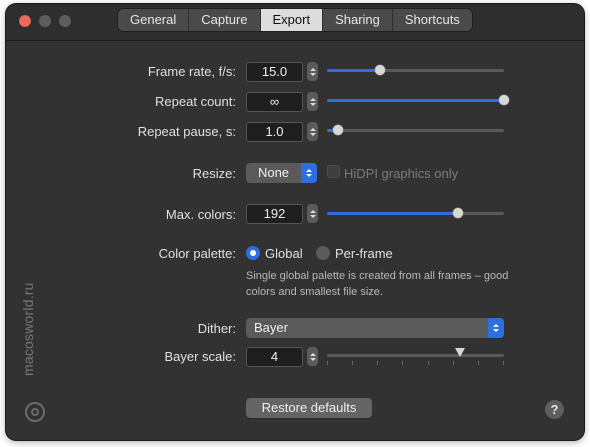  What do you see at coordinates (186, 131) in the screenshot?
I see `repeat-pause-label: Repeat pause, s:` at bounding box center [186, 131].